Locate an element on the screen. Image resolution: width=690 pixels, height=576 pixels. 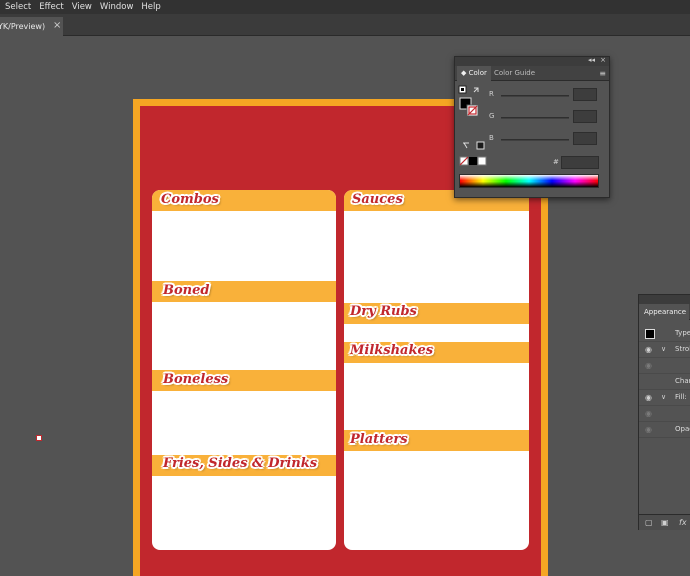
tab-color-guide: Color Guide is located at coordinates (514, 73).